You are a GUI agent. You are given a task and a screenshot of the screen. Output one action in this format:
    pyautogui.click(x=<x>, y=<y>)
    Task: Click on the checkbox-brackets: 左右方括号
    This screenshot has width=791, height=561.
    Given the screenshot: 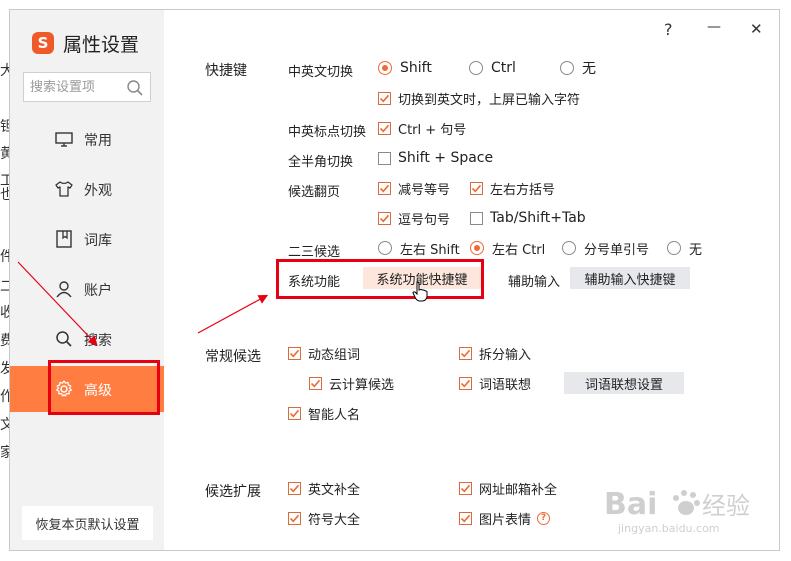 What is the action you would take?
    pyautogui.click(x=512, y=188)
    